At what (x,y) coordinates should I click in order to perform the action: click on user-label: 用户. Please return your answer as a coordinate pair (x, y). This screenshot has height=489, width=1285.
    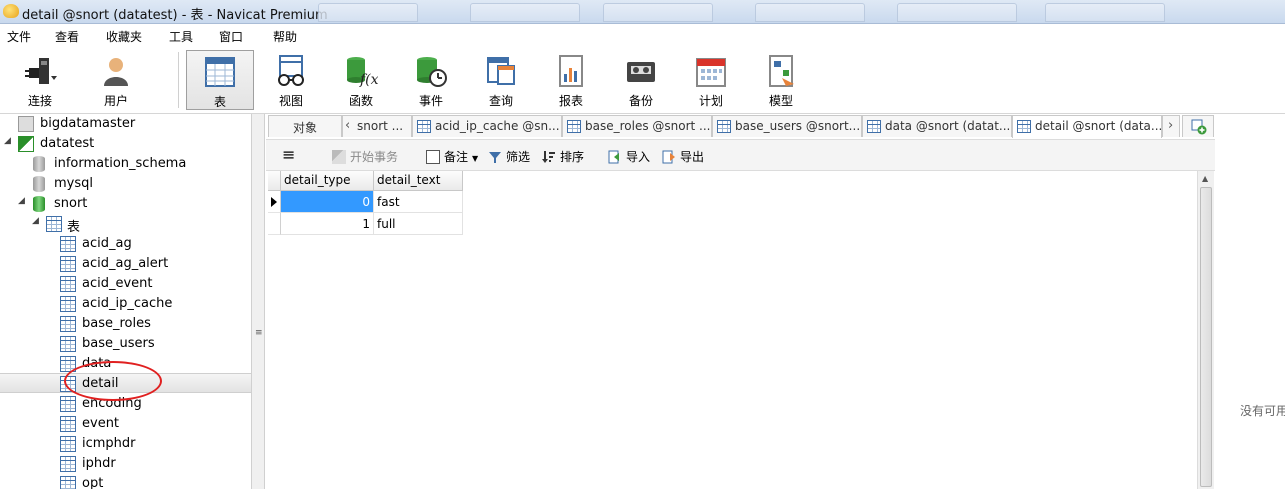
    Looking at the image, I should click on (115, 101).